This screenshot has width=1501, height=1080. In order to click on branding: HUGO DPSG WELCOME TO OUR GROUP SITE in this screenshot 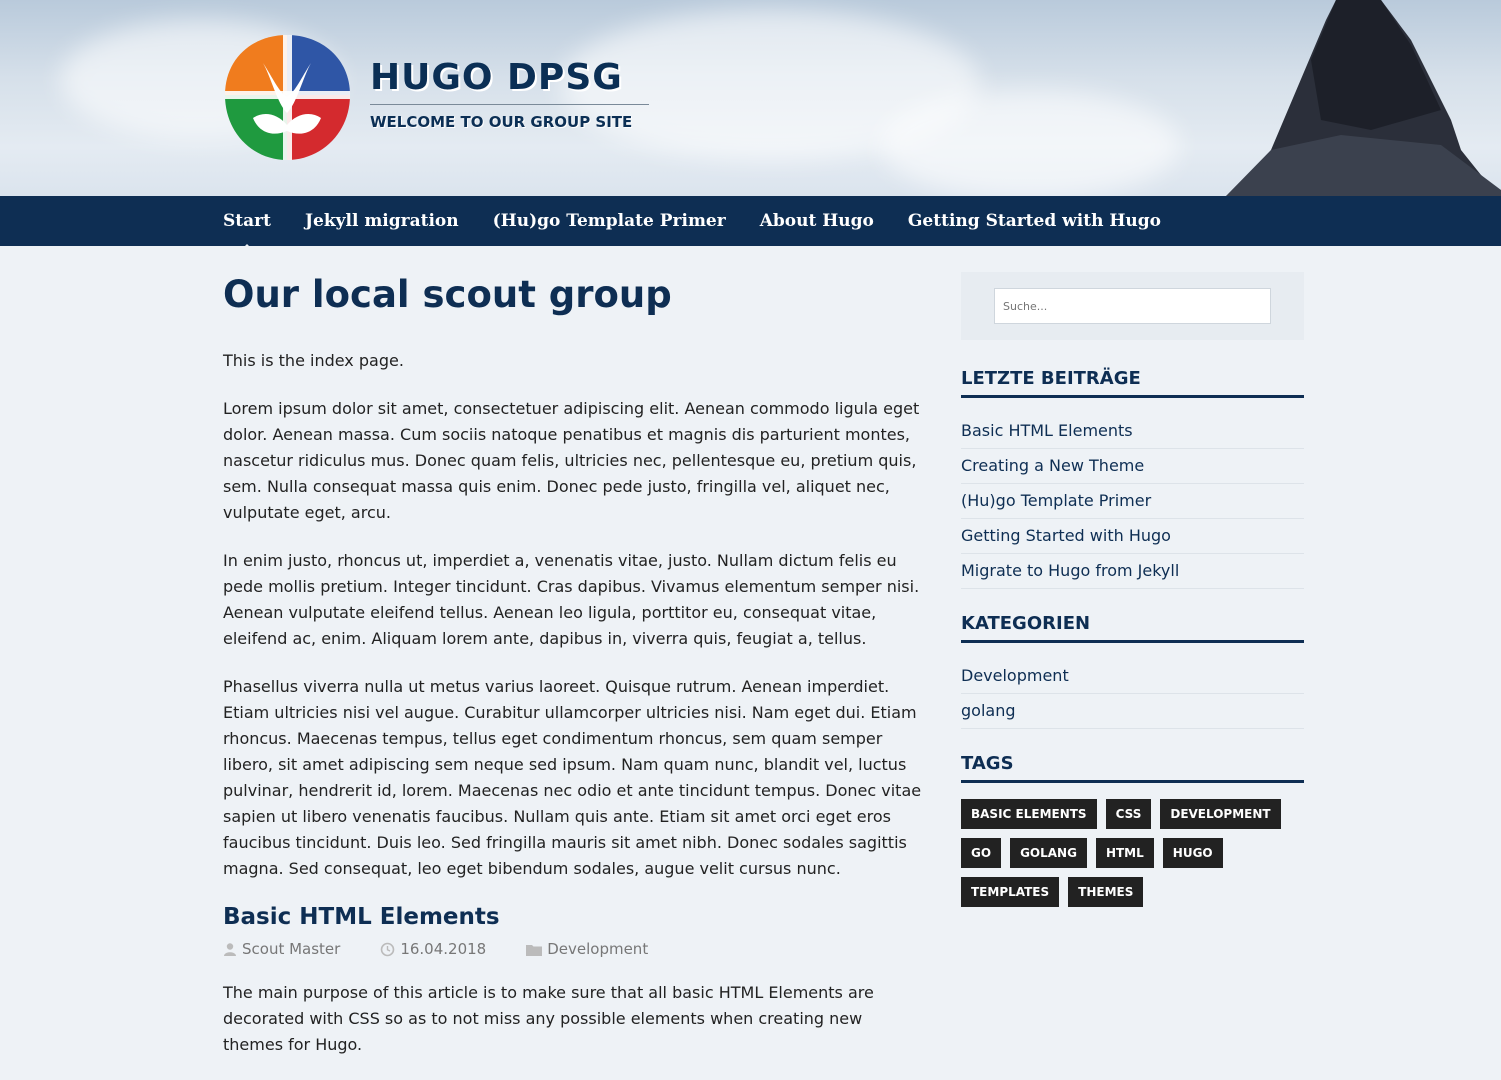, I will do `click(509, 93)`.